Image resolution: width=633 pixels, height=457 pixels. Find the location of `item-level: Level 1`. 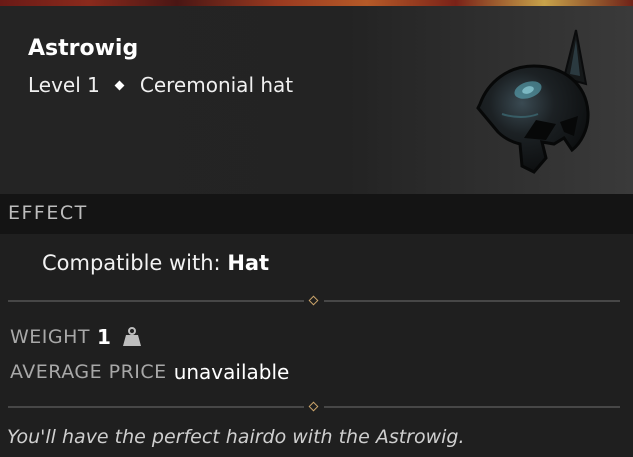

item-level: Level 1 is located at coordinates (64, 85).